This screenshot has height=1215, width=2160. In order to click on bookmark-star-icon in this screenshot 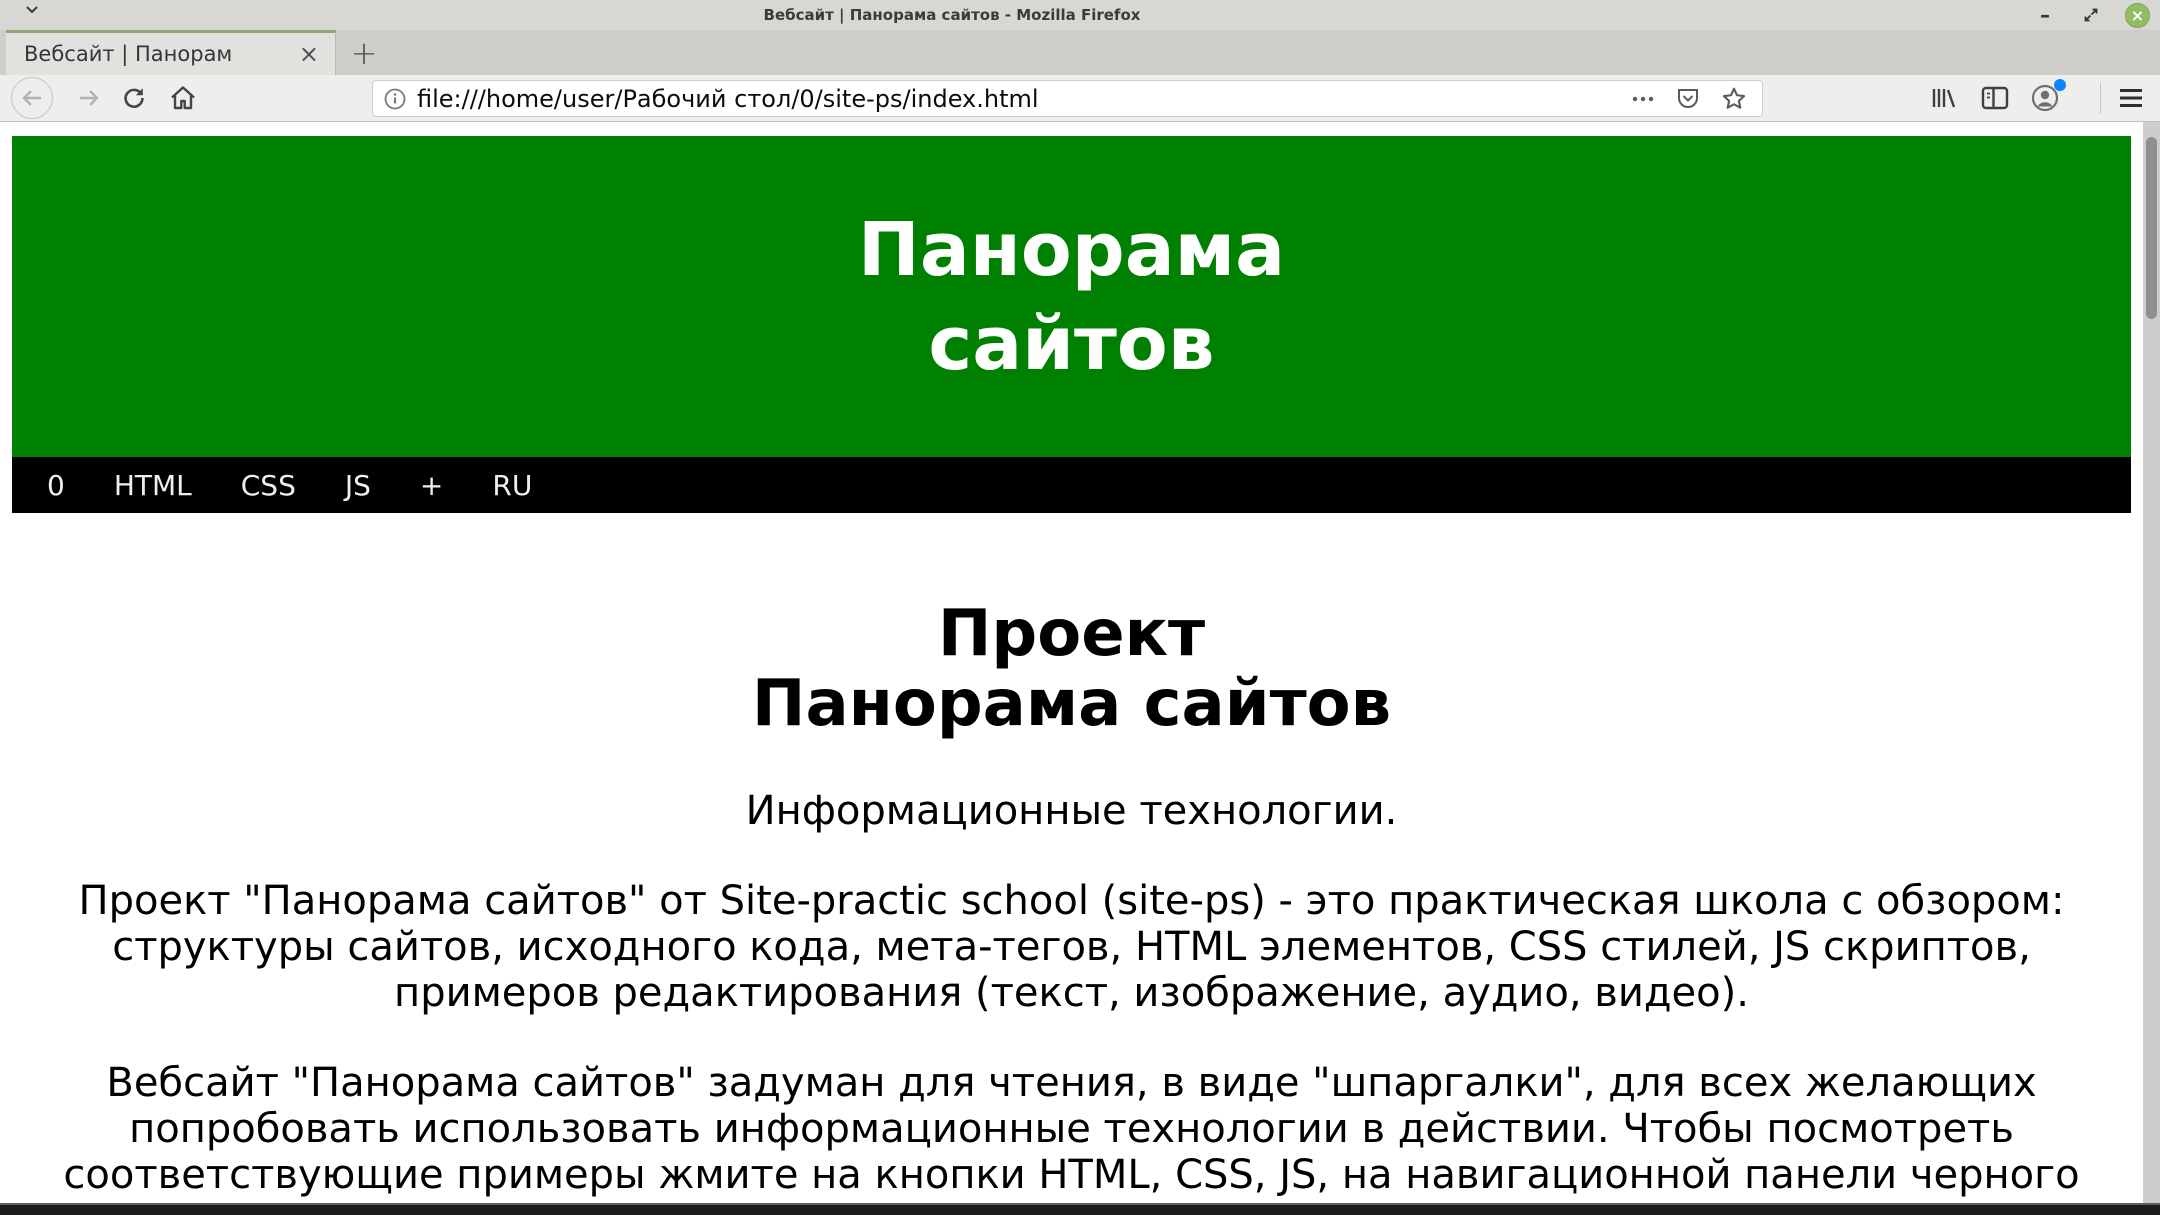, I will do `click(1734, 99)`.